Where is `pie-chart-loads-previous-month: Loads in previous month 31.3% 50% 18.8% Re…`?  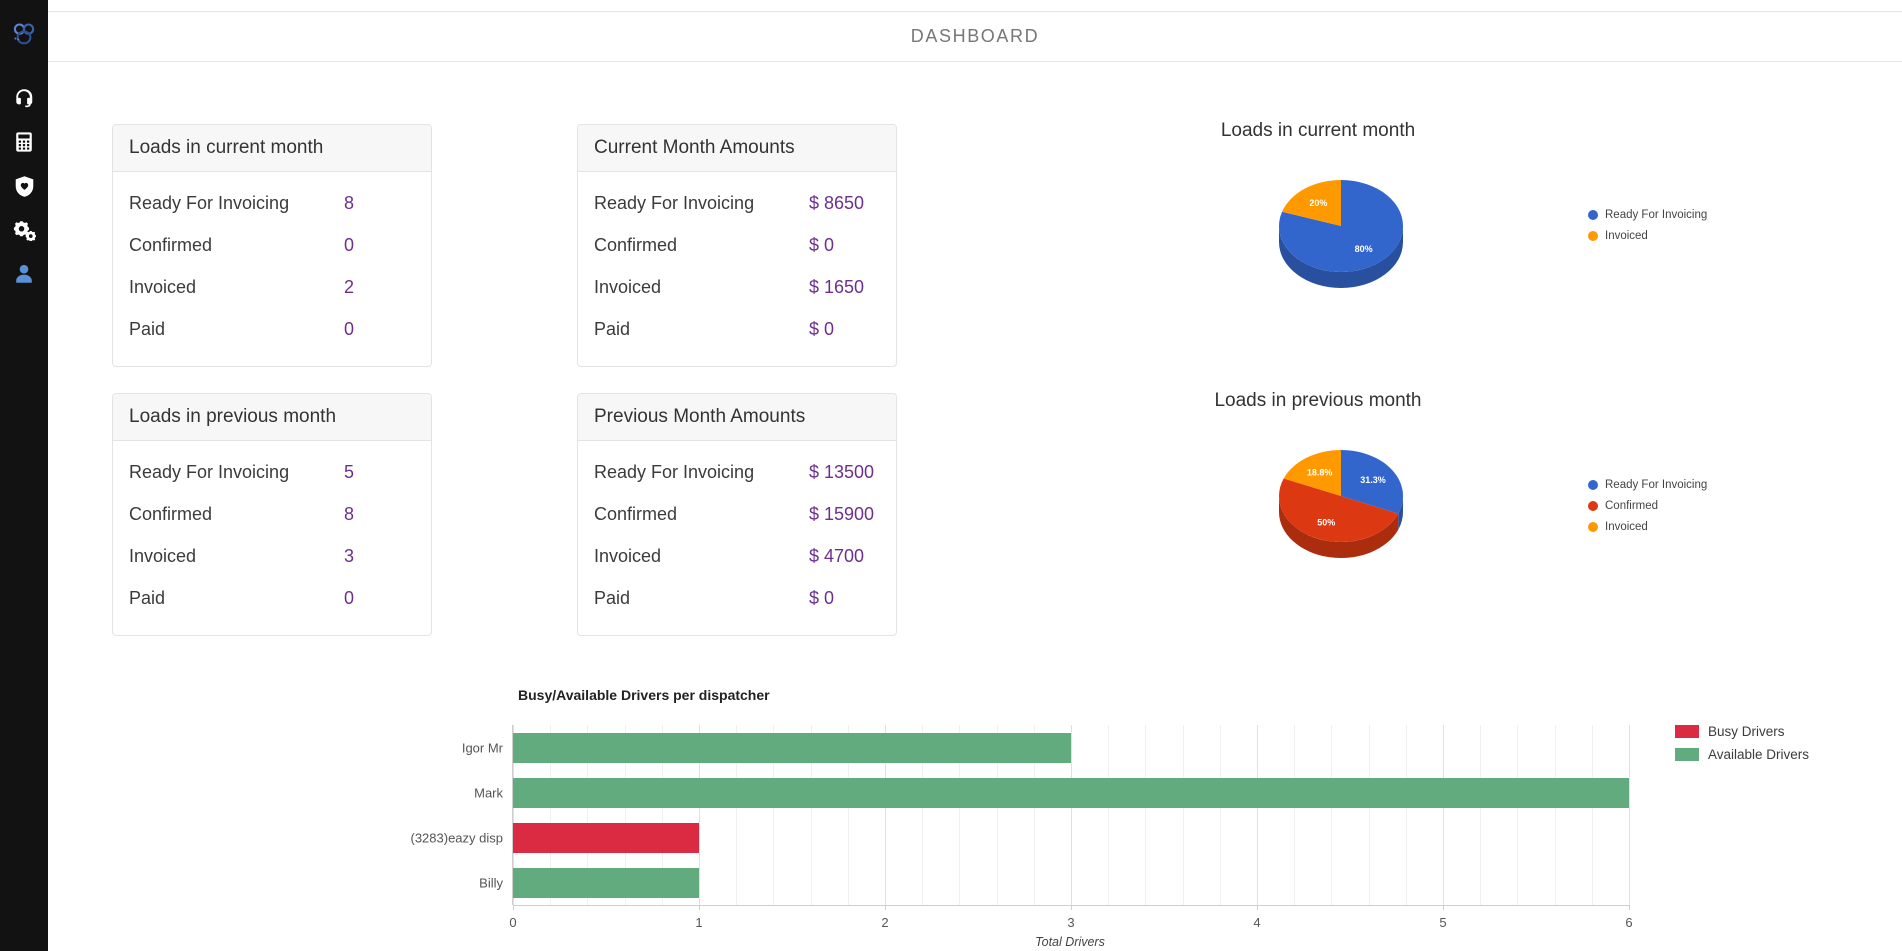
pie-chart-loads-previous-month: Loads in previous month 31.3% 50% 18.8% Re… is located at coordinates (1448, 505).